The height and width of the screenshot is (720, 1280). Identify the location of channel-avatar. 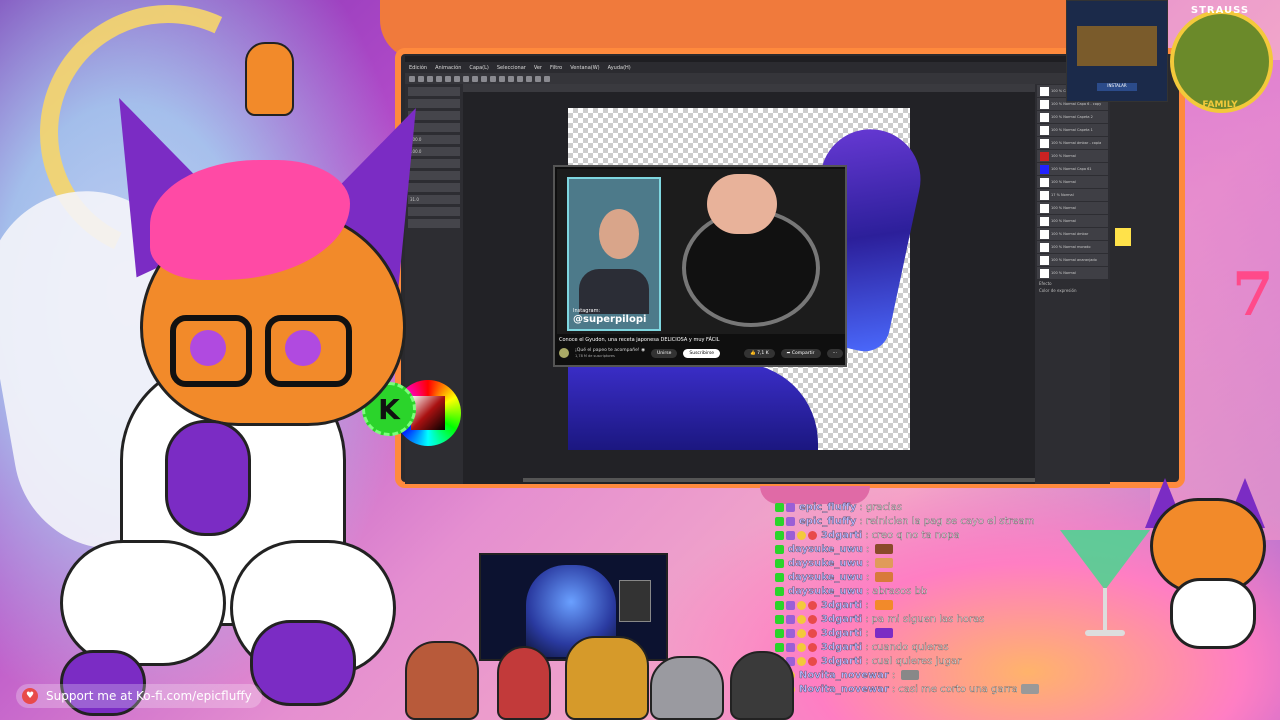
(564, 353).